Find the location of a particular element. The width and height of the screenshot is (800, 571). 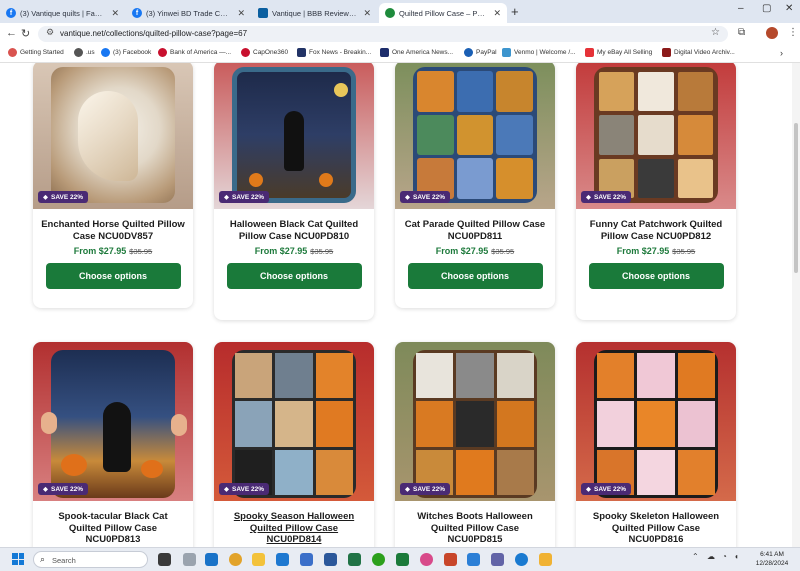

windows-start-icon is located at coordinates (18, 559).